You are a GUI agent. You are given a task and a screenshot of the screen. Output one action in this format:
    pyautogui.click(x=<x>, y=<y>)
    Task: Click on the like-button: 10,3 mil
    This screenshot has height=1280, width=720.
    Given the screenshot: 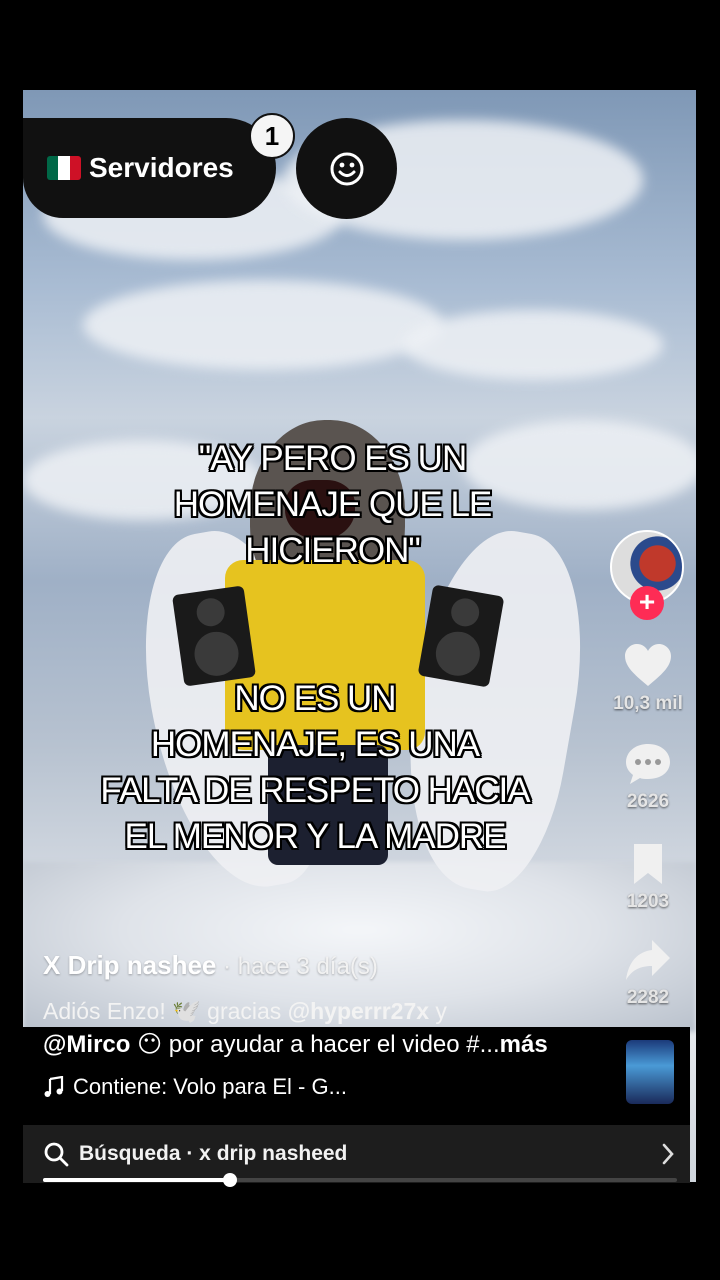 What is the action you would take?
    pyautogui.click(x=648, y=678)
    